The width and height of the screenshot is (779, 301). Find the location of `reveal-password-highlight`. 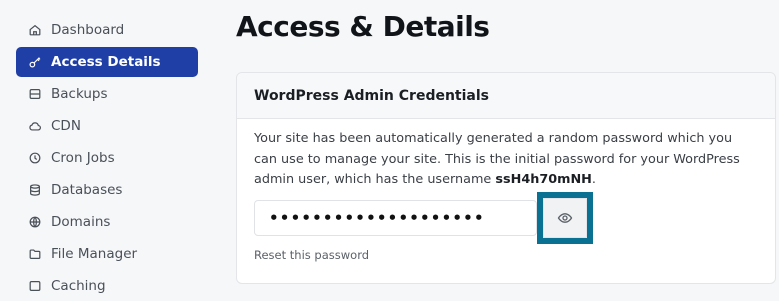

reveal-password-highlight is located at coordinates (565, 218).